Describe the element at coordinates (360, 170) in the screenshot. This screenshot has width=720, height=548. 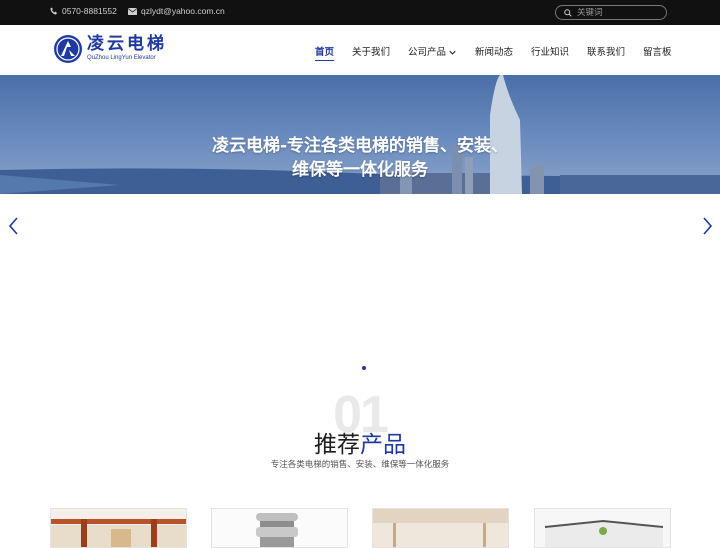
I see `banner-title-line2: 维保等一体化服务` at that location.